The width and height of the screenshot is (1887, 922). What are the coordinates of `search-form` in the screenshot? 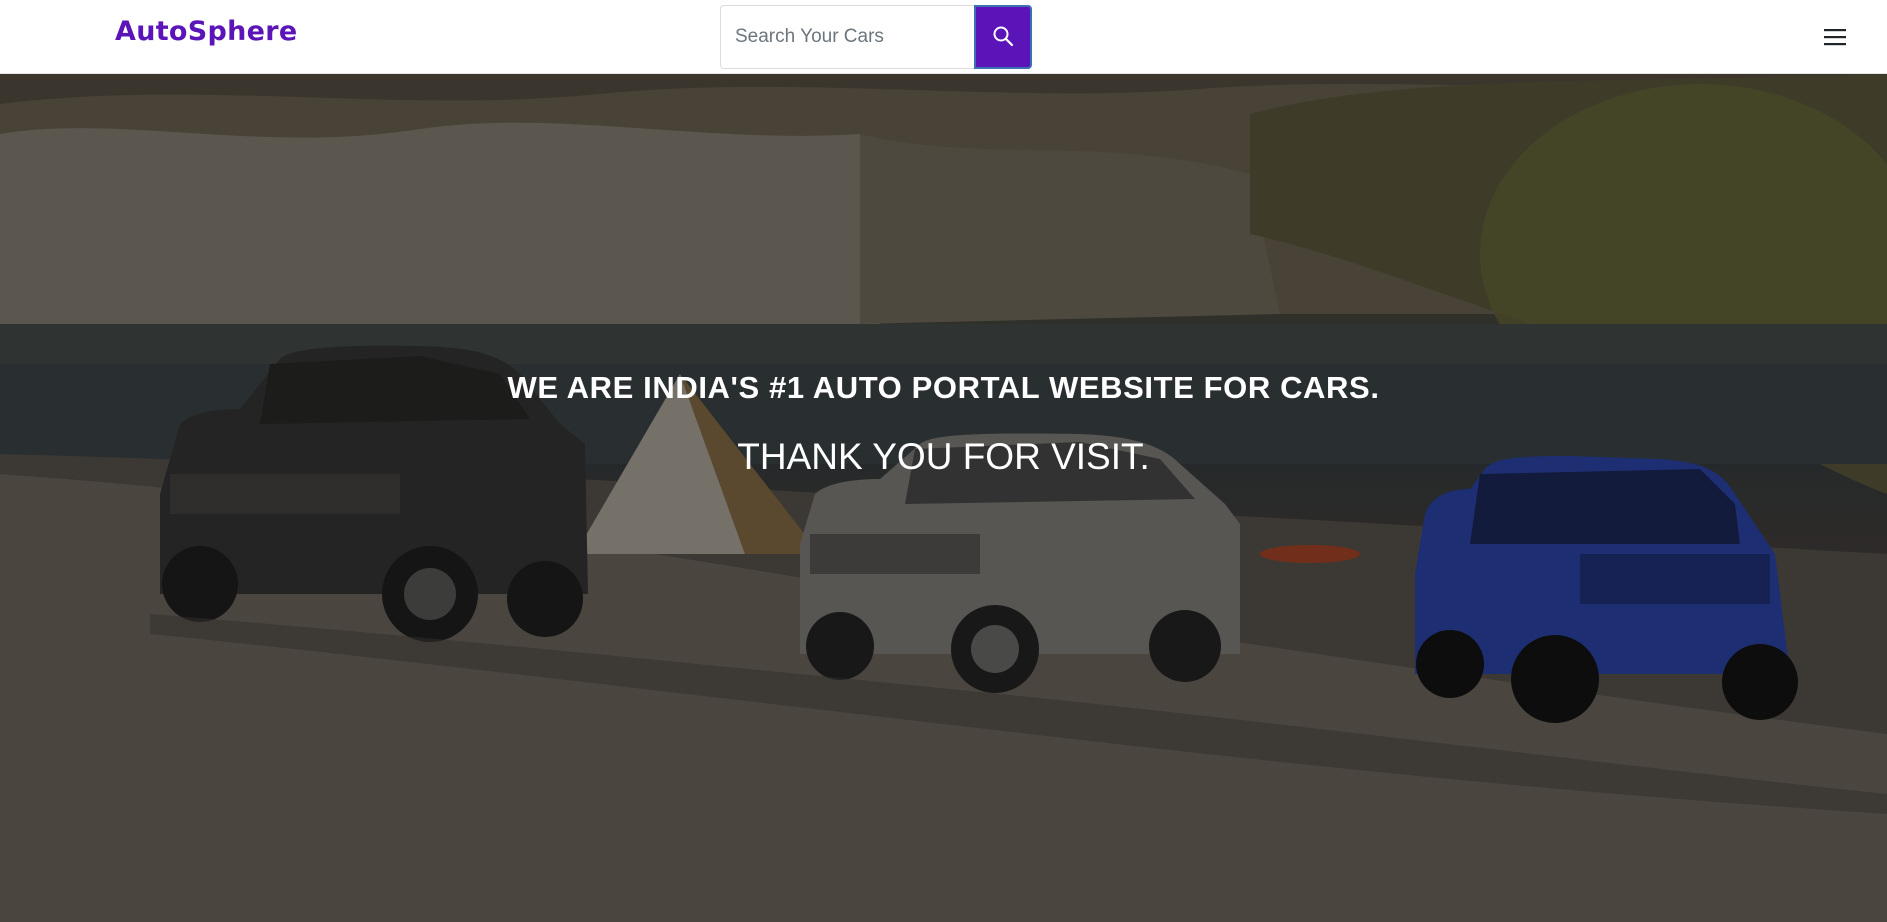 It's located at (876, 37).